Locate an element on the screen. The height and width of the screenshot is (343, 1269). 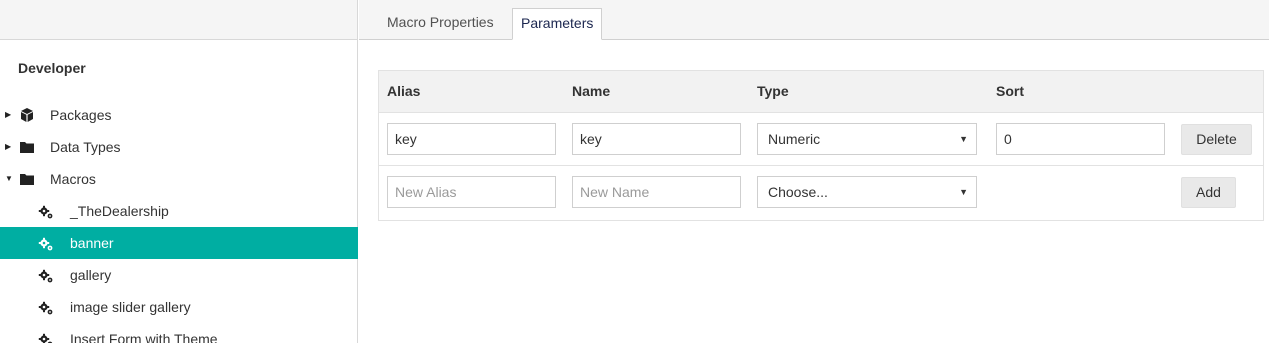
tree-item-label: banner is located at coordinates (92, 243).